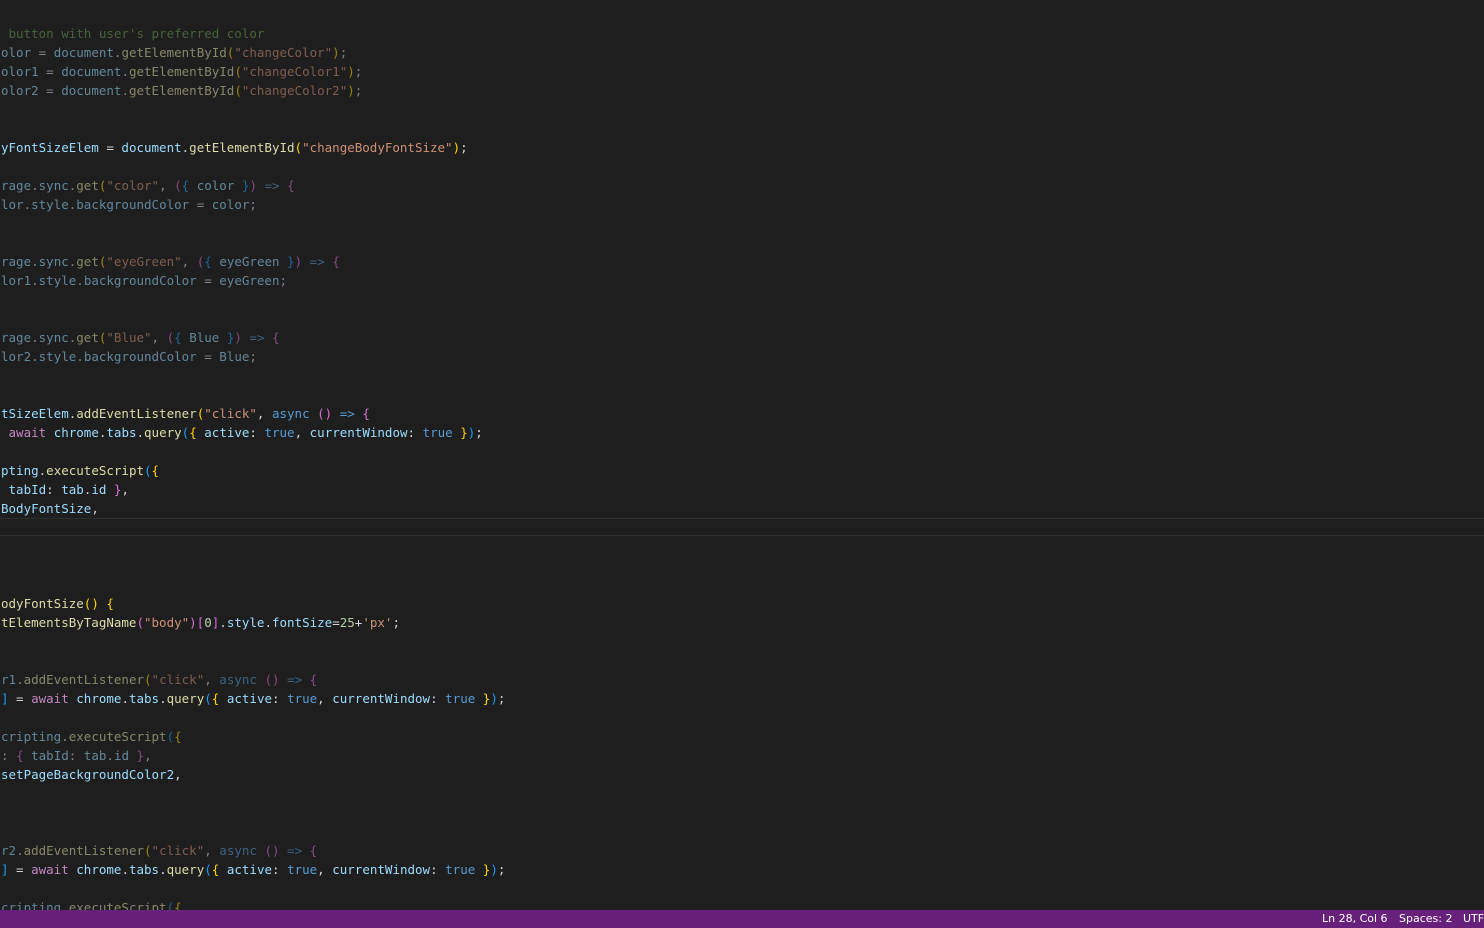  What do you see at coordinates (88, 774) in the screenshot?
I see `code-token: setPageBackgroundColor2` at bounding box center [88, 774].